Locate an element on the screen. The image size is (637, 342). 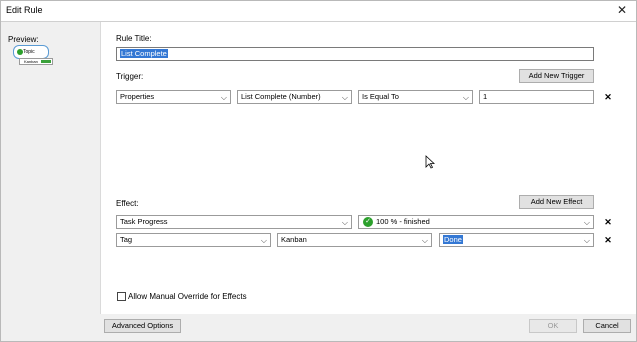
effect-2-value-dropdown: Done ⌵ is located at coordinates (516, 240).